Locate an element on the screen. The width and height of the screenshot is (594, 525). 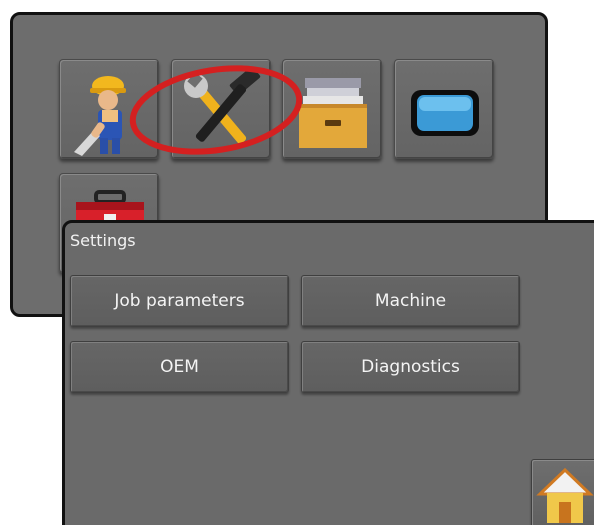
display-tile is located at coordinates (444, 109).